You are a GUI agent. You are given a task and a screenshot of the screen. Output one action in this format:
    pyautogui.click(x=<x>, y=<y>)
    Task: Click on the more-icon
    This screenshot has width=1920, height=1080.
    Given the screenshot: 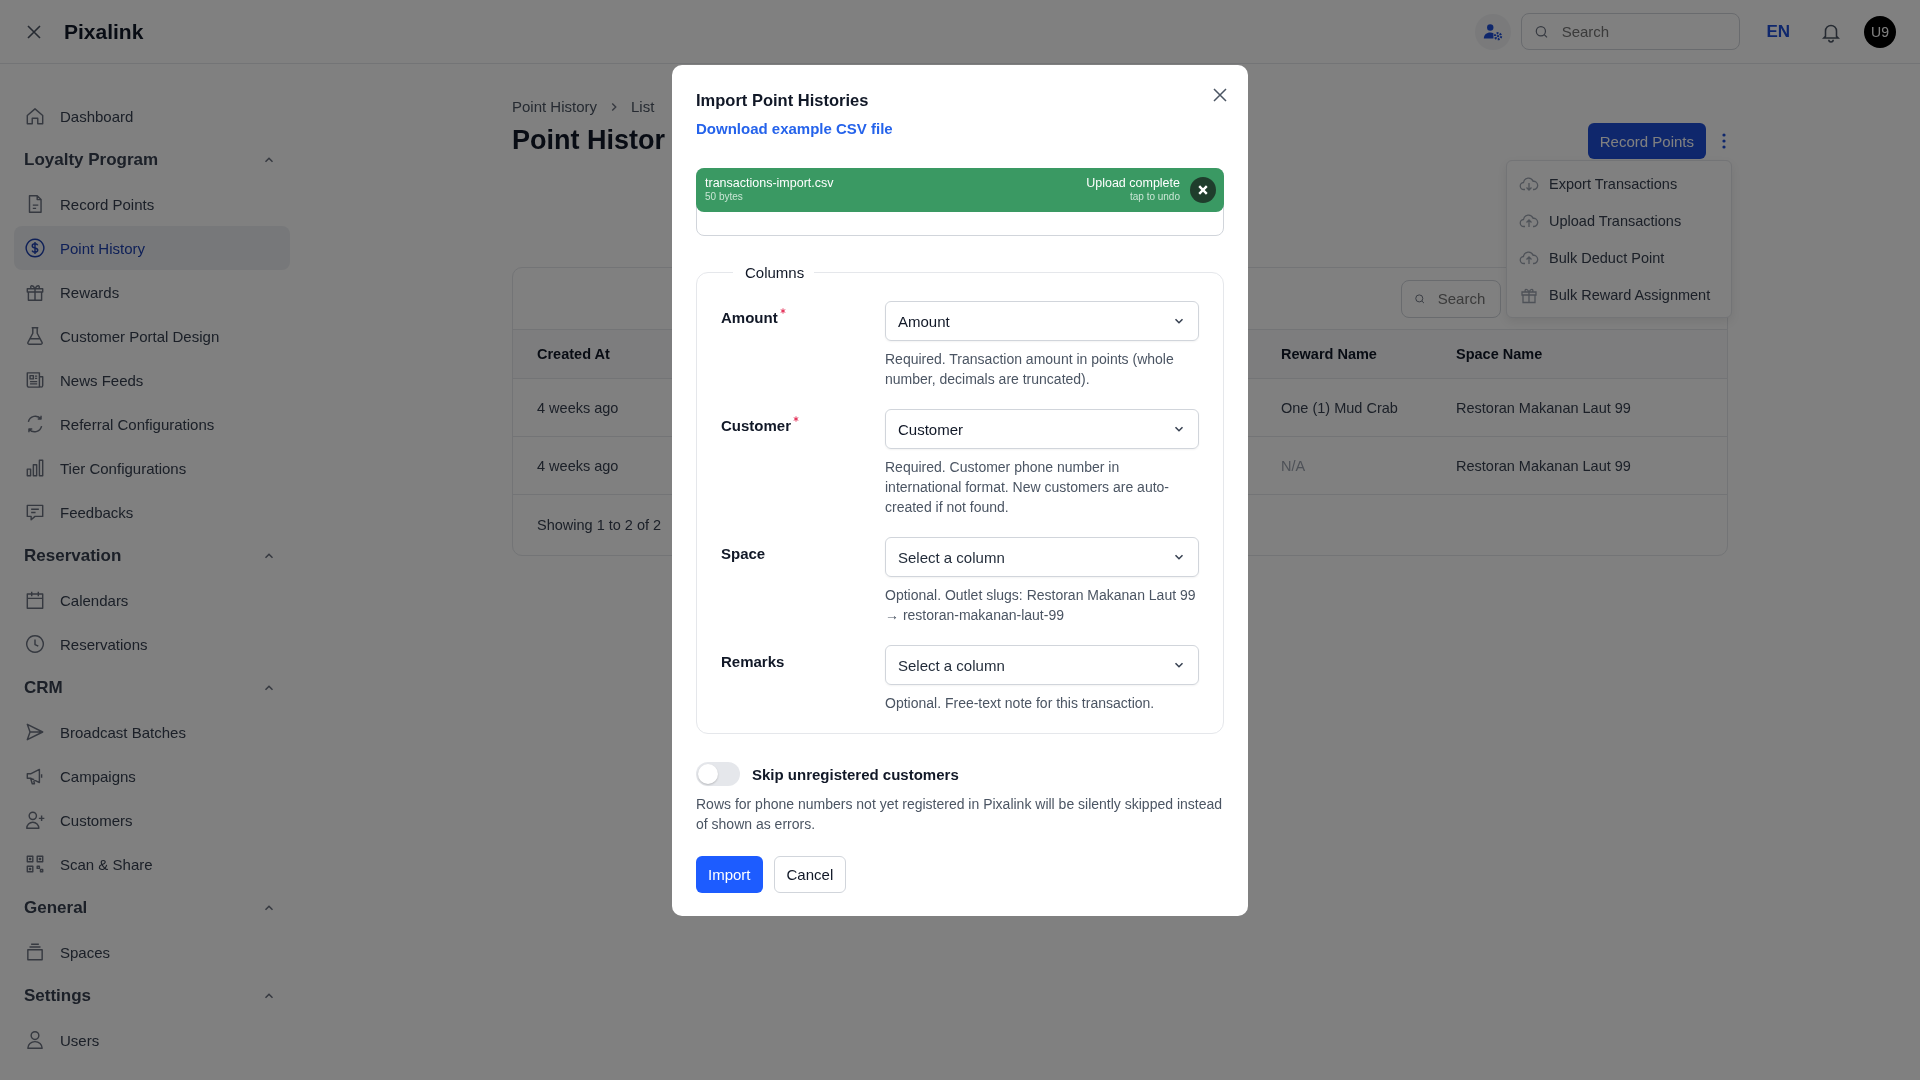 What is the action you would take?
    pyautogui.click(x=1724, y=141)
    